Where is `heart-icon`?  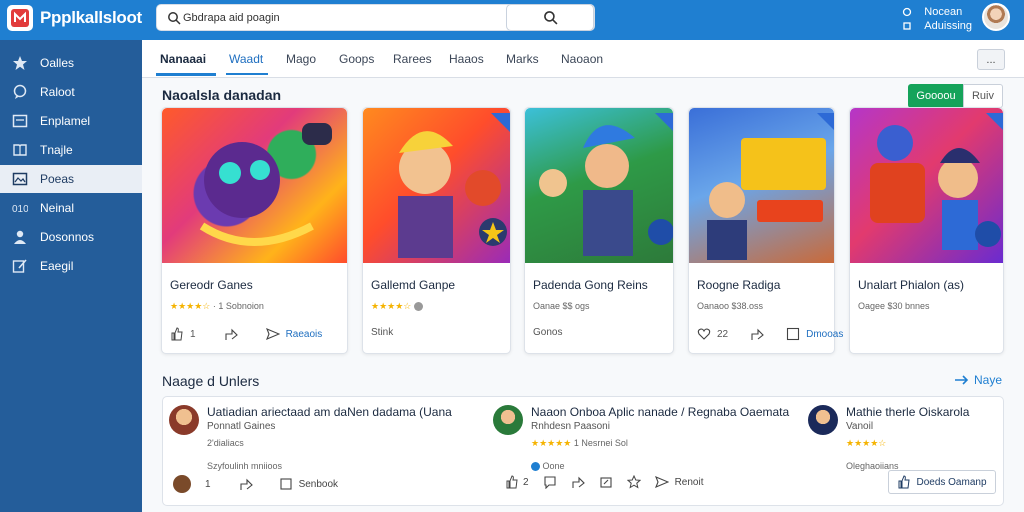
heart-icon is located at coordinates (704, 334).